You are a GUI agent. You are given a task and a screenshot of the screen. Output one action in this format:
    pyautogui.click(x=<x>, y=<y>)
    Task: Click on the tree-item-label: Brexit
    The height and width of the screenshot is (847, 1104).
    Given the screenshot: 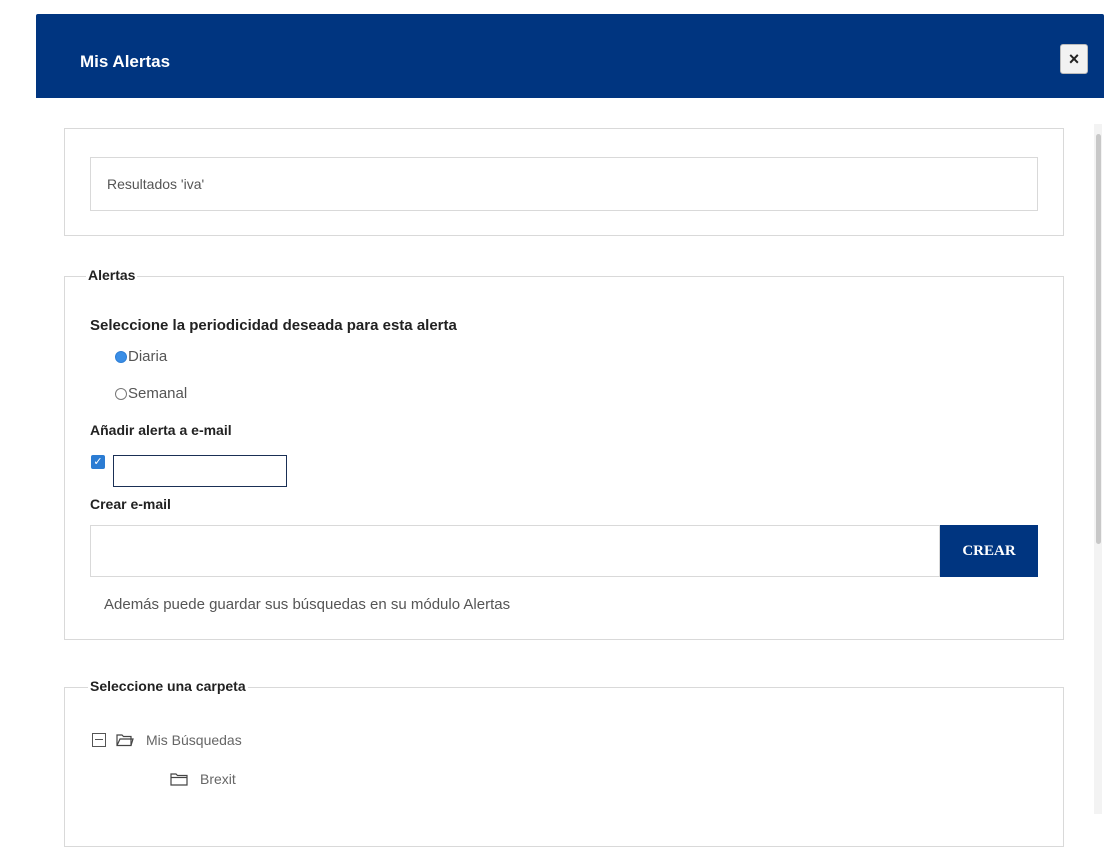 What is the action you would take?
    pyautogui.click(x=218, y=779)
    